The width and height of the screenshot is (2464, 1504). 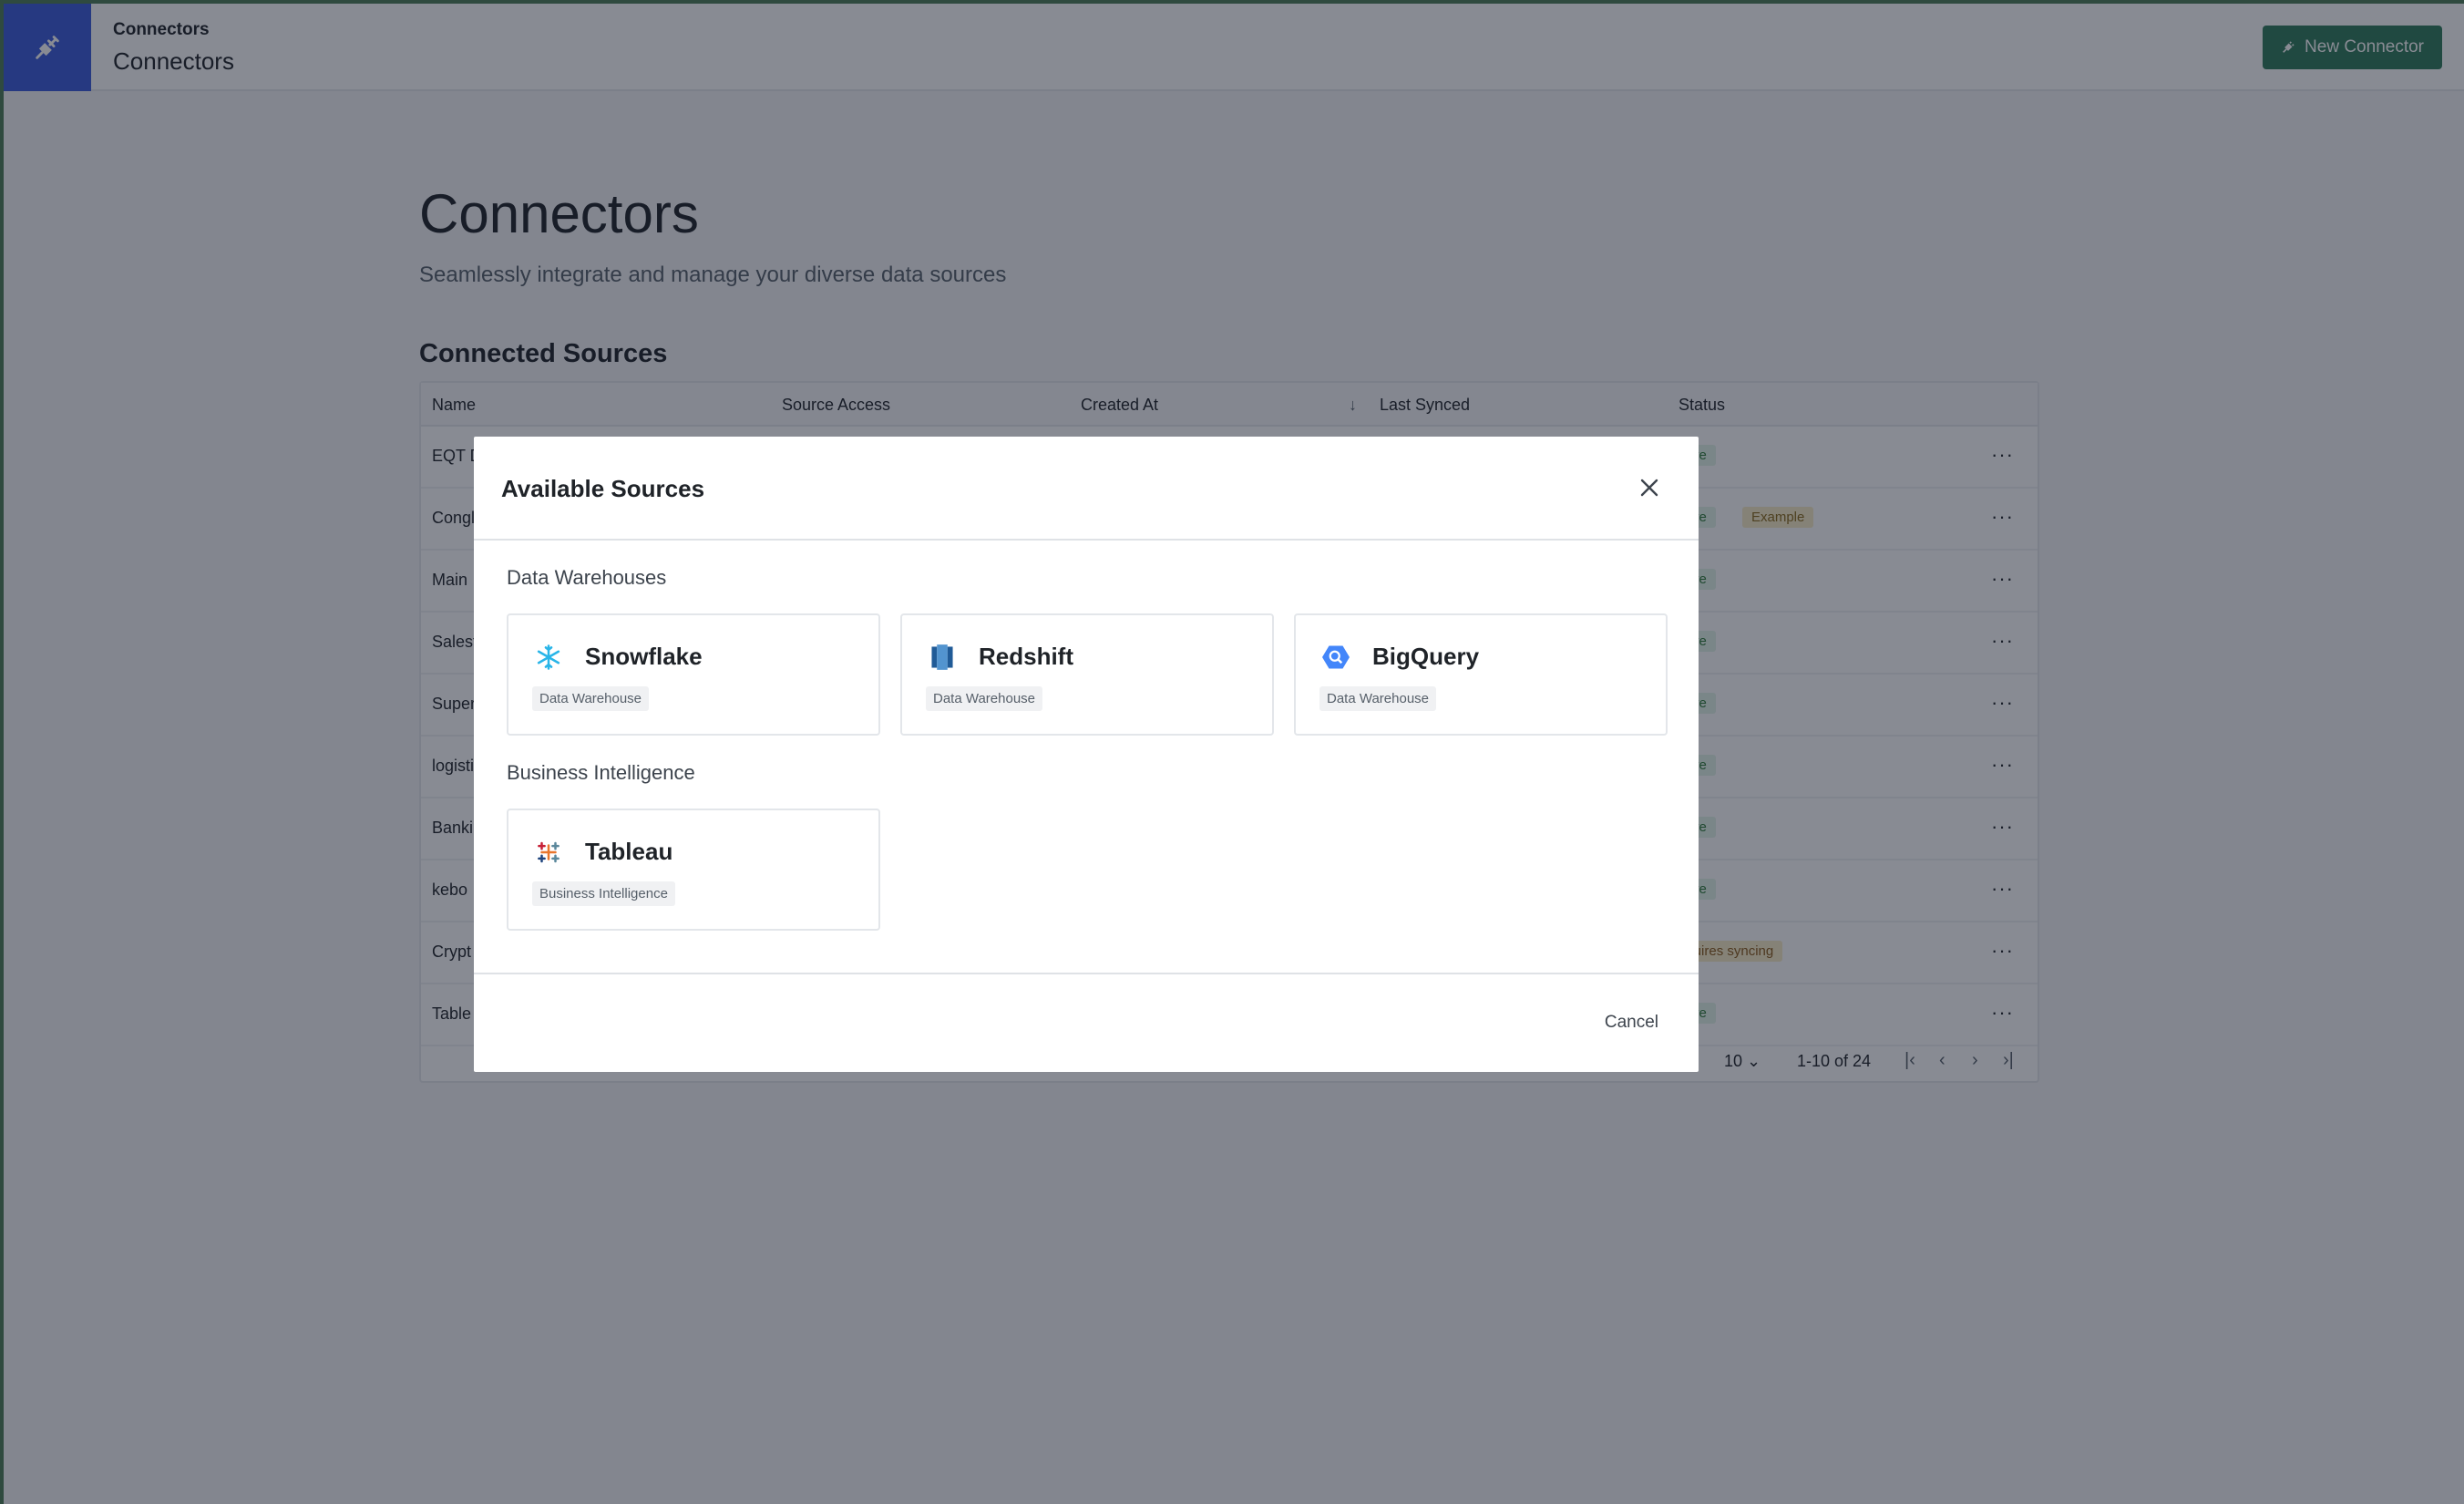 What do you see at coordinates (644, 656) in the screenshot?
I see `source-name: Snowflake` at bounding box center [644, 656].